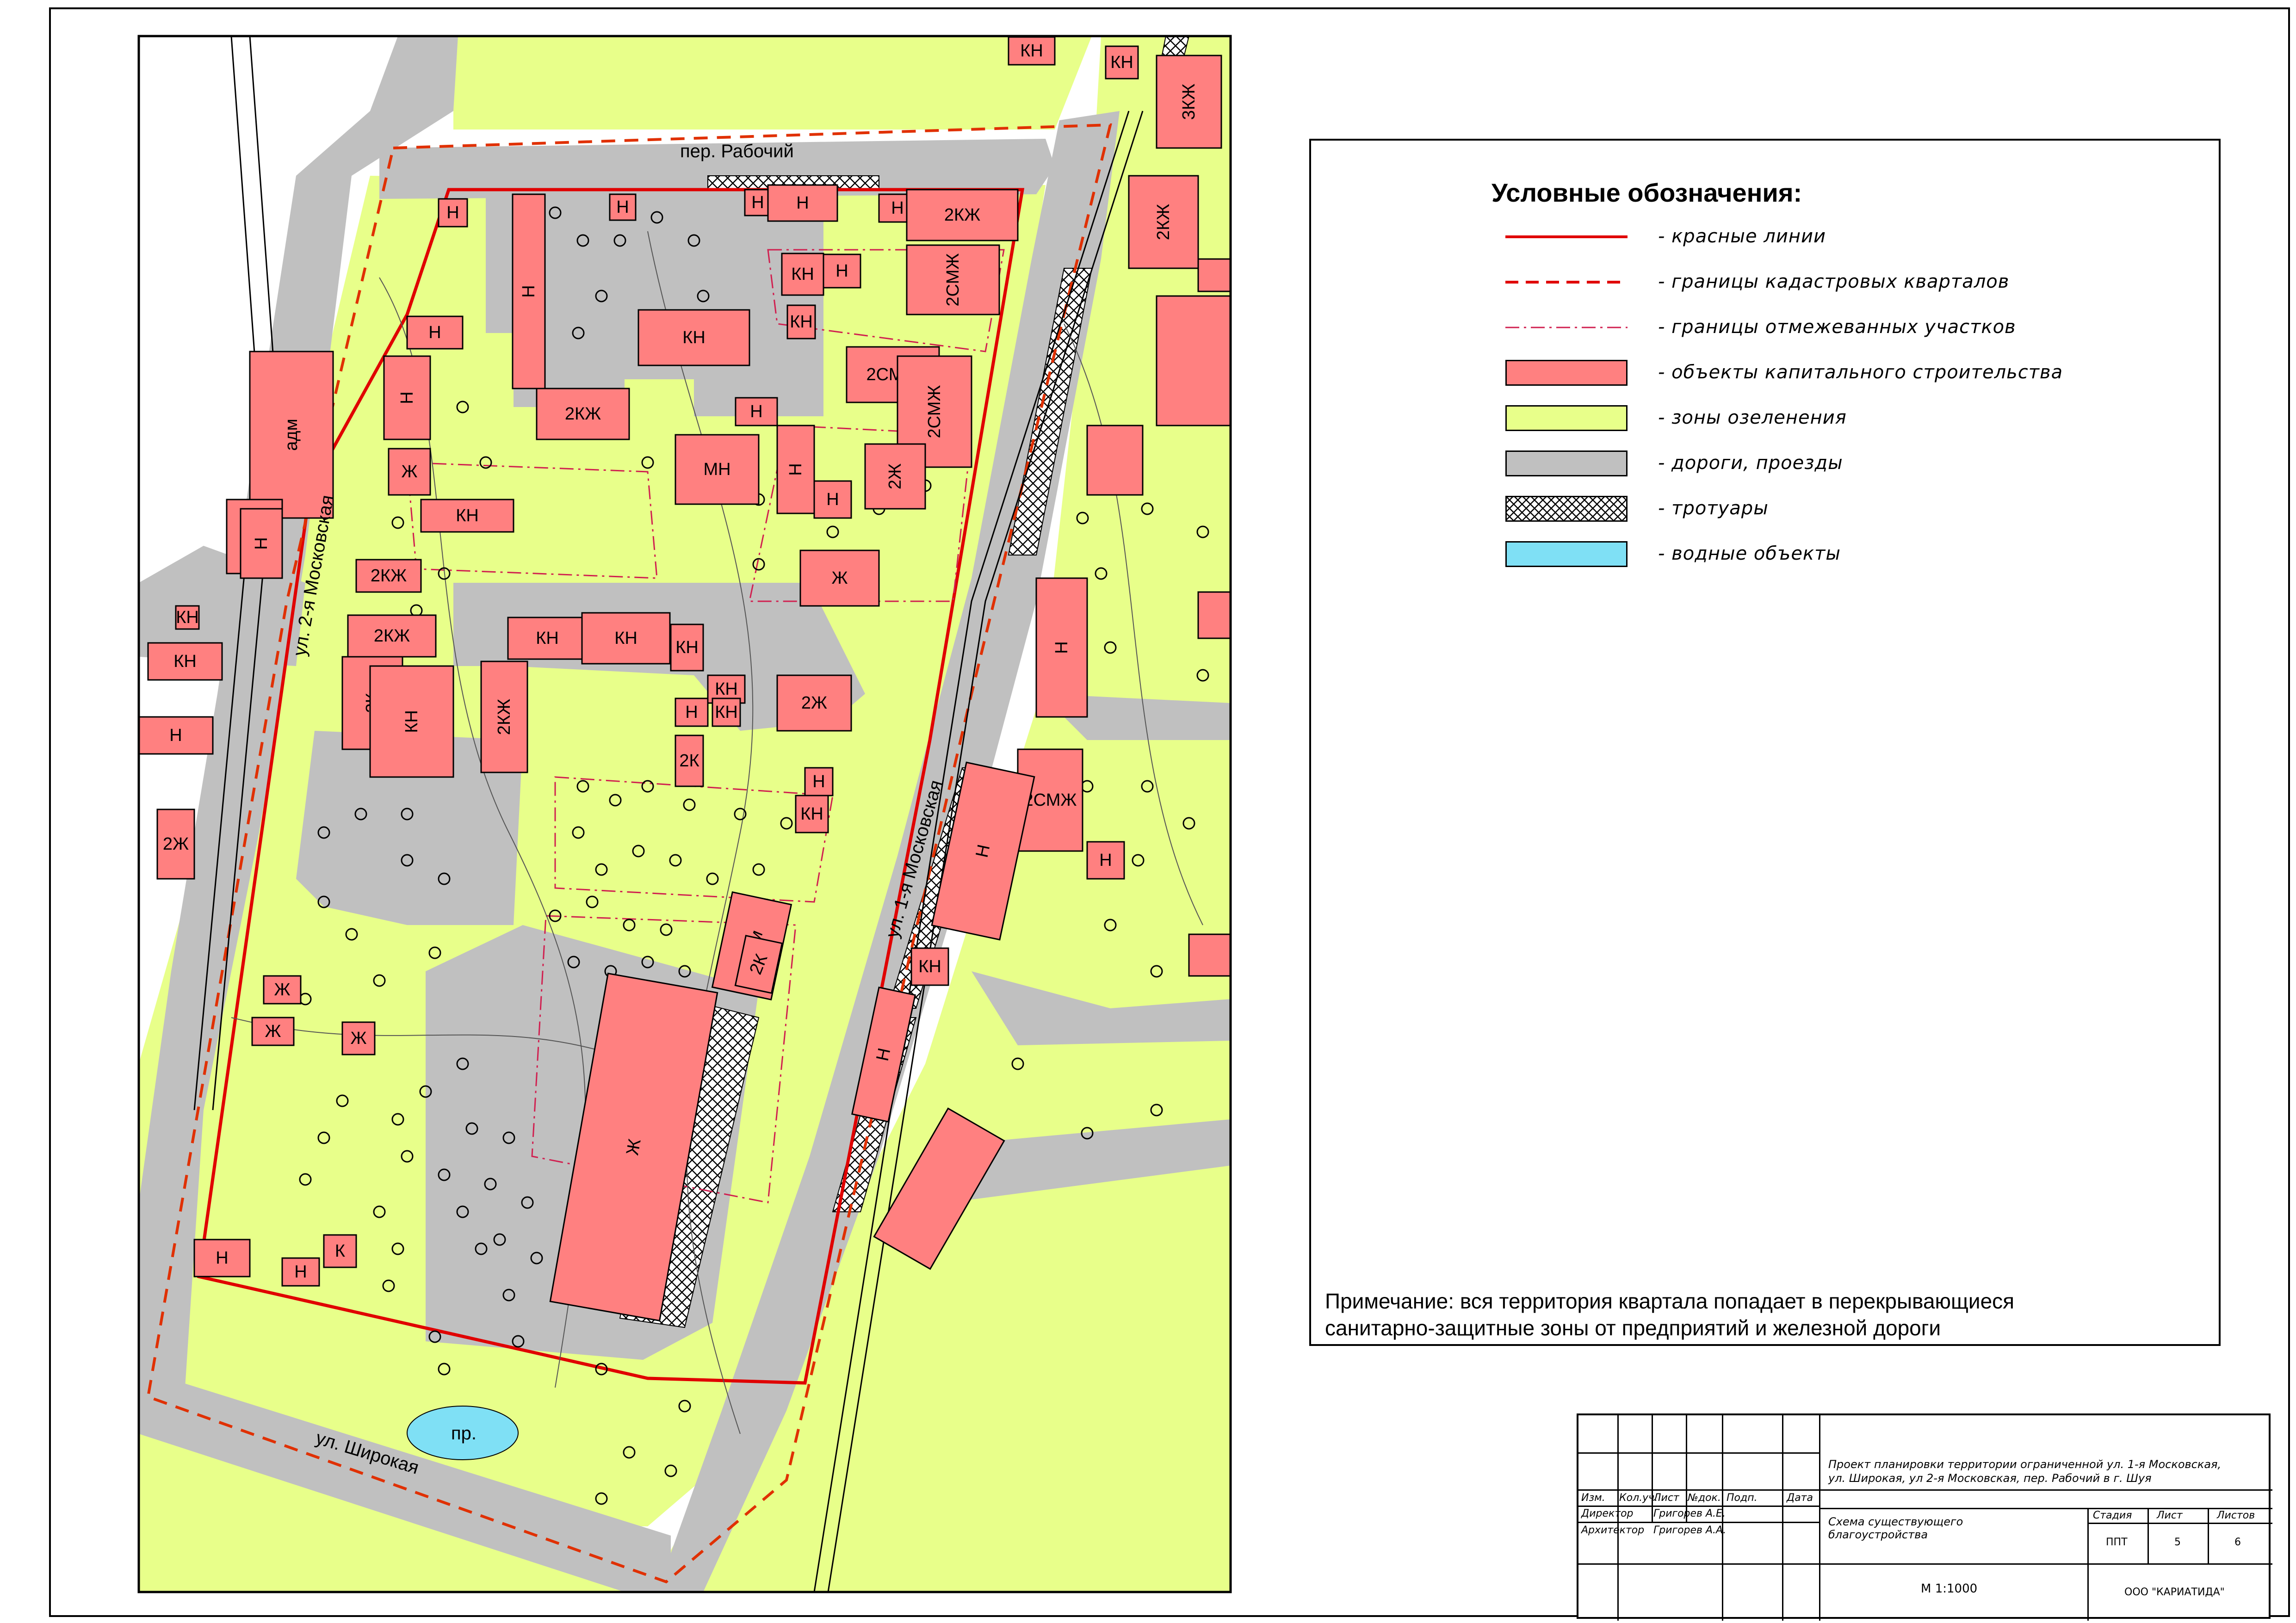 Image resolution: width=2296 pixels, height=1623 pixels. I want to click on building: МН, so click(717, 469).